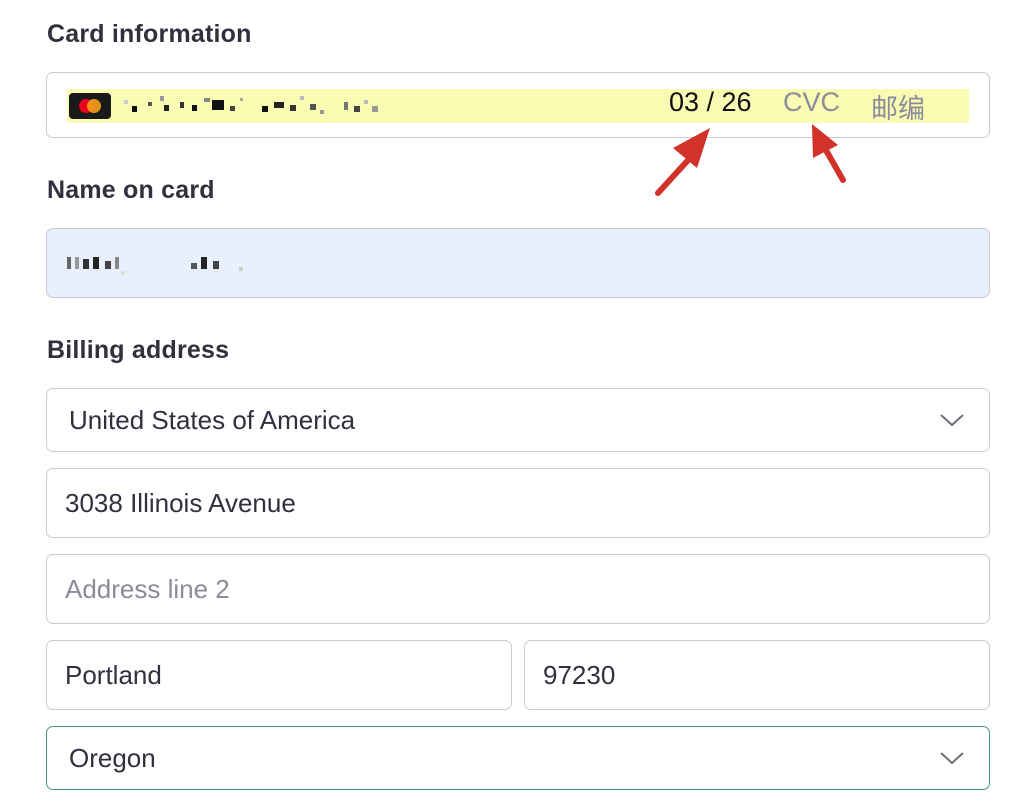 The width and height of the screenshot is (1036, 812). What do you see at coordinates (518, 420) in the screenshot?
I see `country-select: United States of America` at bounding box center [518, 420].